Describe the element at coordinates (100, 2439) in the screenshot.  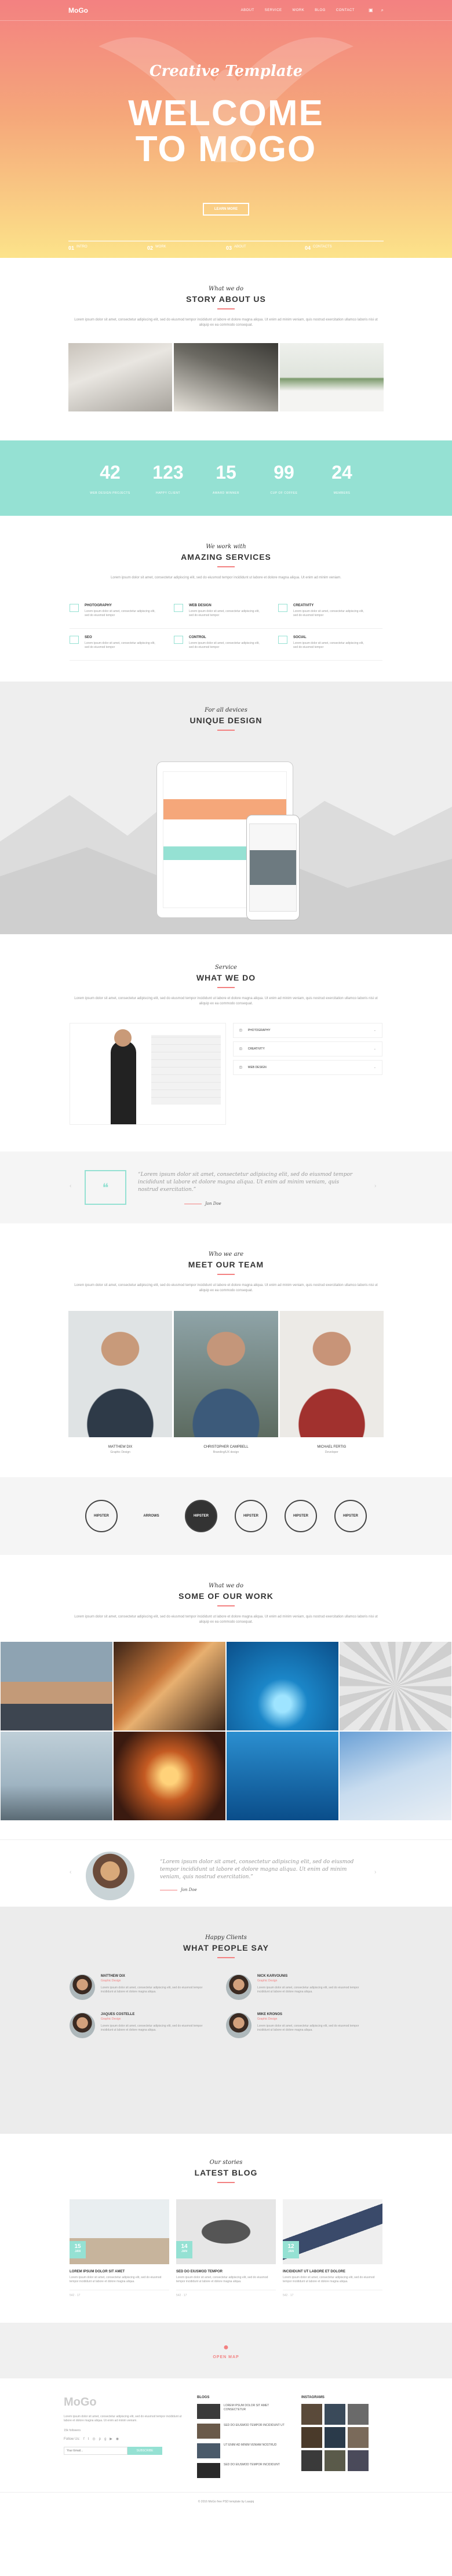
I see `pinterest-icon: p` at that location.